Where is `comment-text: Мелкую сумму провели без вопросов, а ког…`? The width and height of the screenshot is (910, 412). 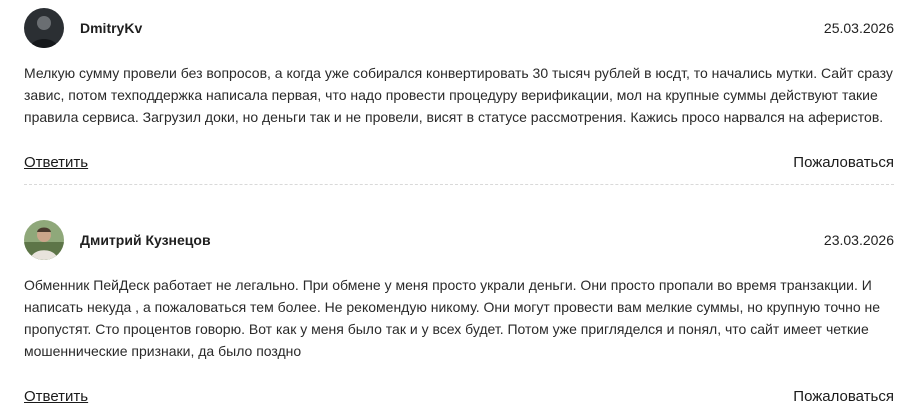
comment-text: Мелкую сумму провели без вопросов, а ког… is located at coordinates (458, 95).